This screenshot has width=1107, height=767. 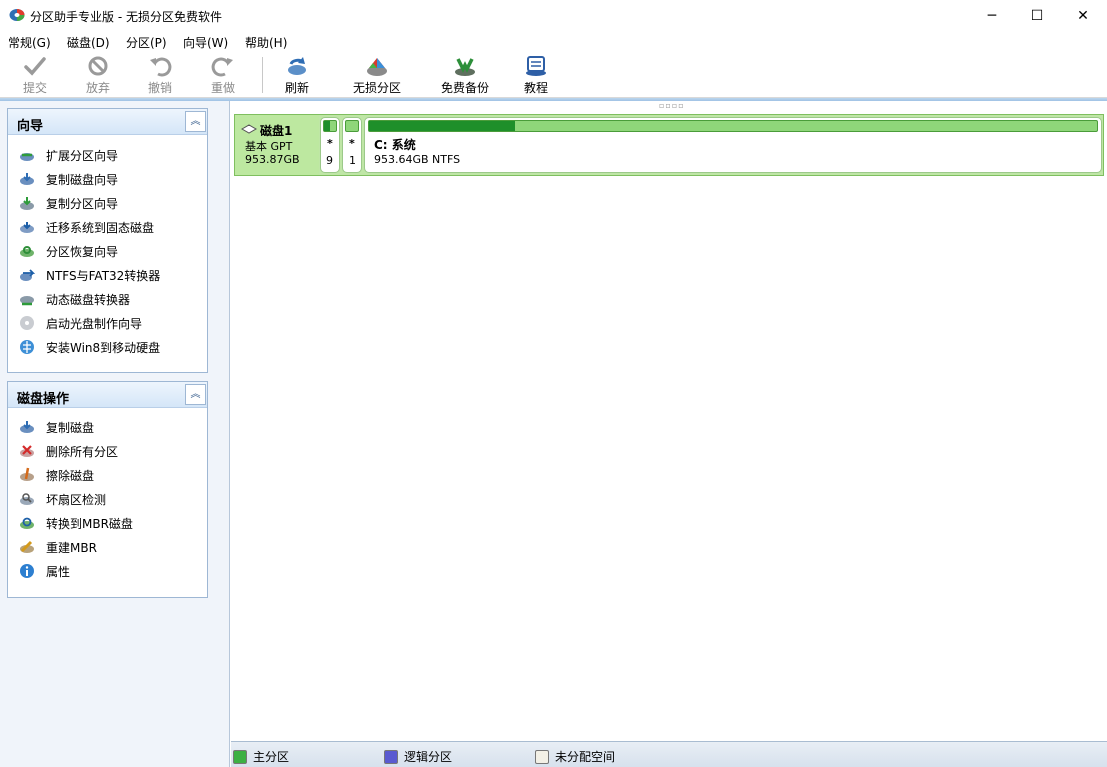 What do you see at coordinates (297, 75) in the screenshot?
I see `refresh-button: 刷新` at bounding box center [297, 75].